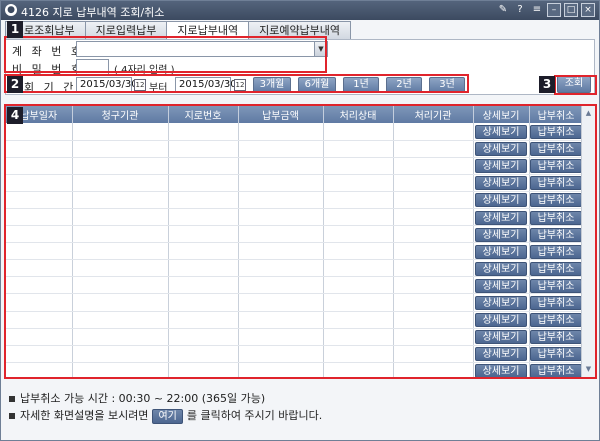 The height and width of the screenshot is (441, 600). I want to click on notice-cancel-time: 납부취소 가능 시간 : 00:30 ~ 22:00 (365일 가능), so click(137, 398).